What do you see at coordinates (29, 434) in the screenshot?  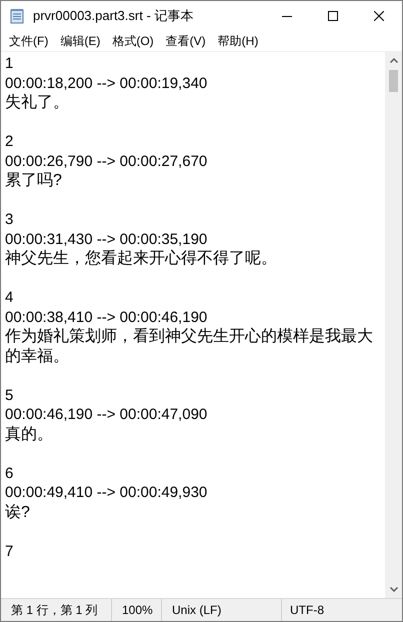 I see `subtitle-text: 真的。` at bounding box center [29, 434].